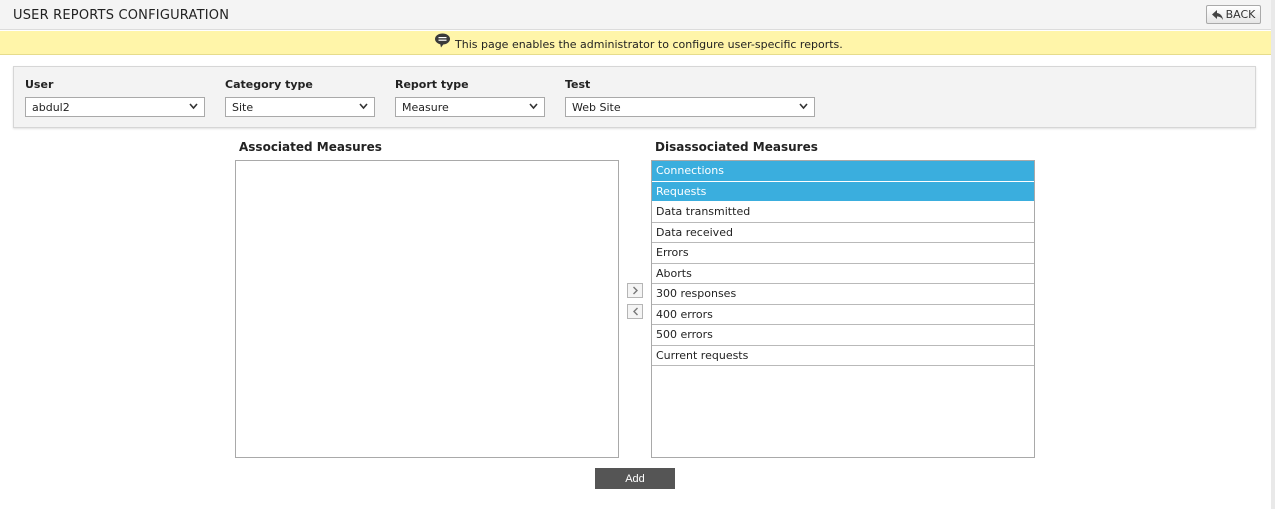 This screenshot has height=509, width=1275. I want to click on back-arrow-icon, so click(1217, 14).